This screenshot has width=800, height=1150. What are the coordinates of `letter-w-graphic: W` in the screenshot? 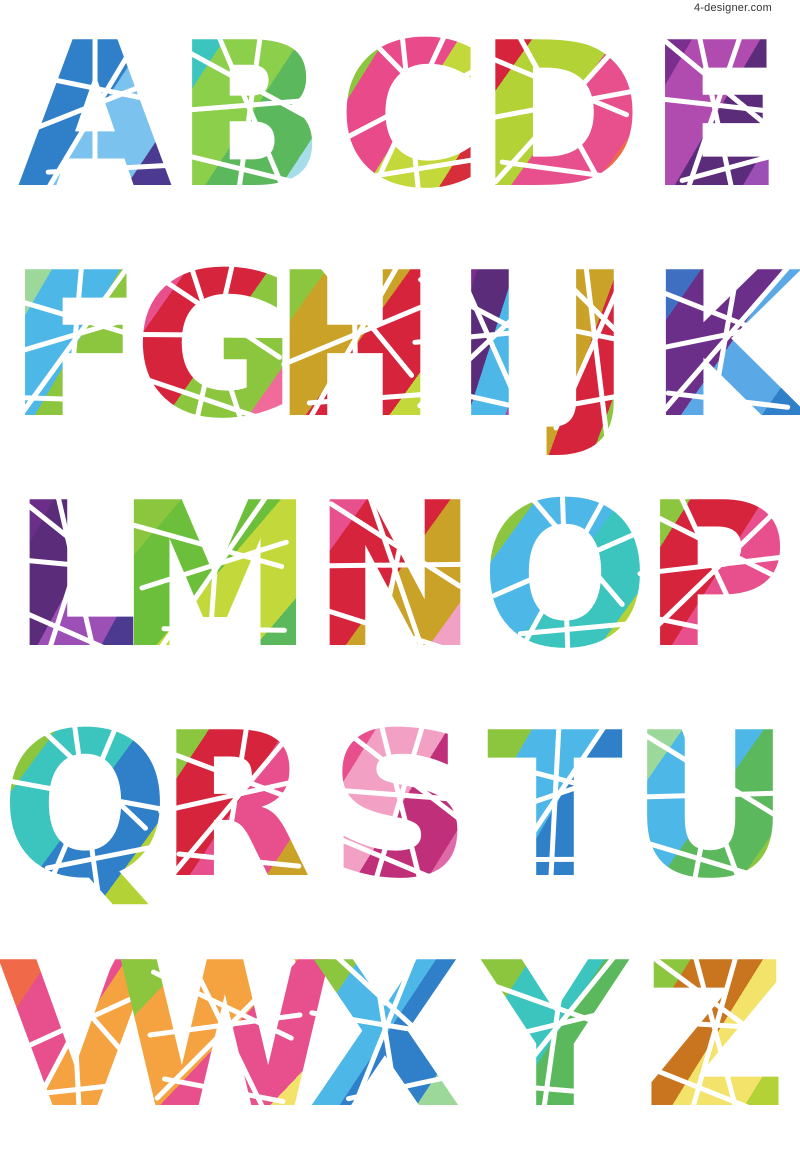 It's located at (225, 1035).